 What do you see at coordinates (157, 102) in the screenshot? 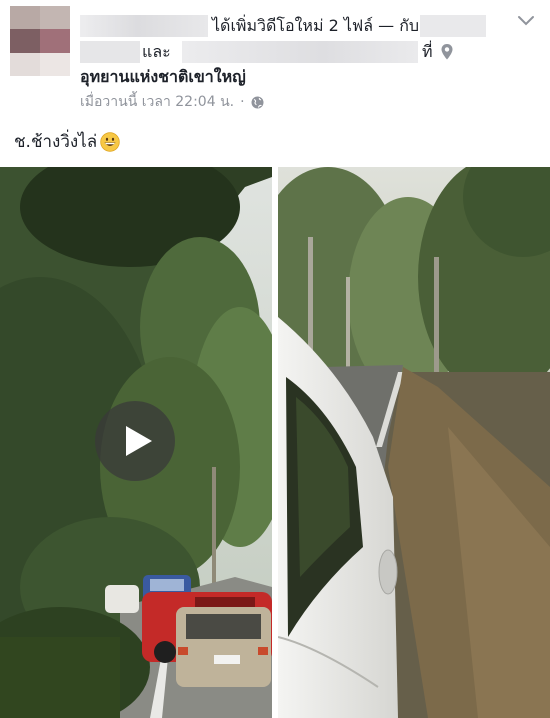
I see `timestamp: เมื่อวานนี้ เวลา 22:04 น.` at bounding box center [157, 102].